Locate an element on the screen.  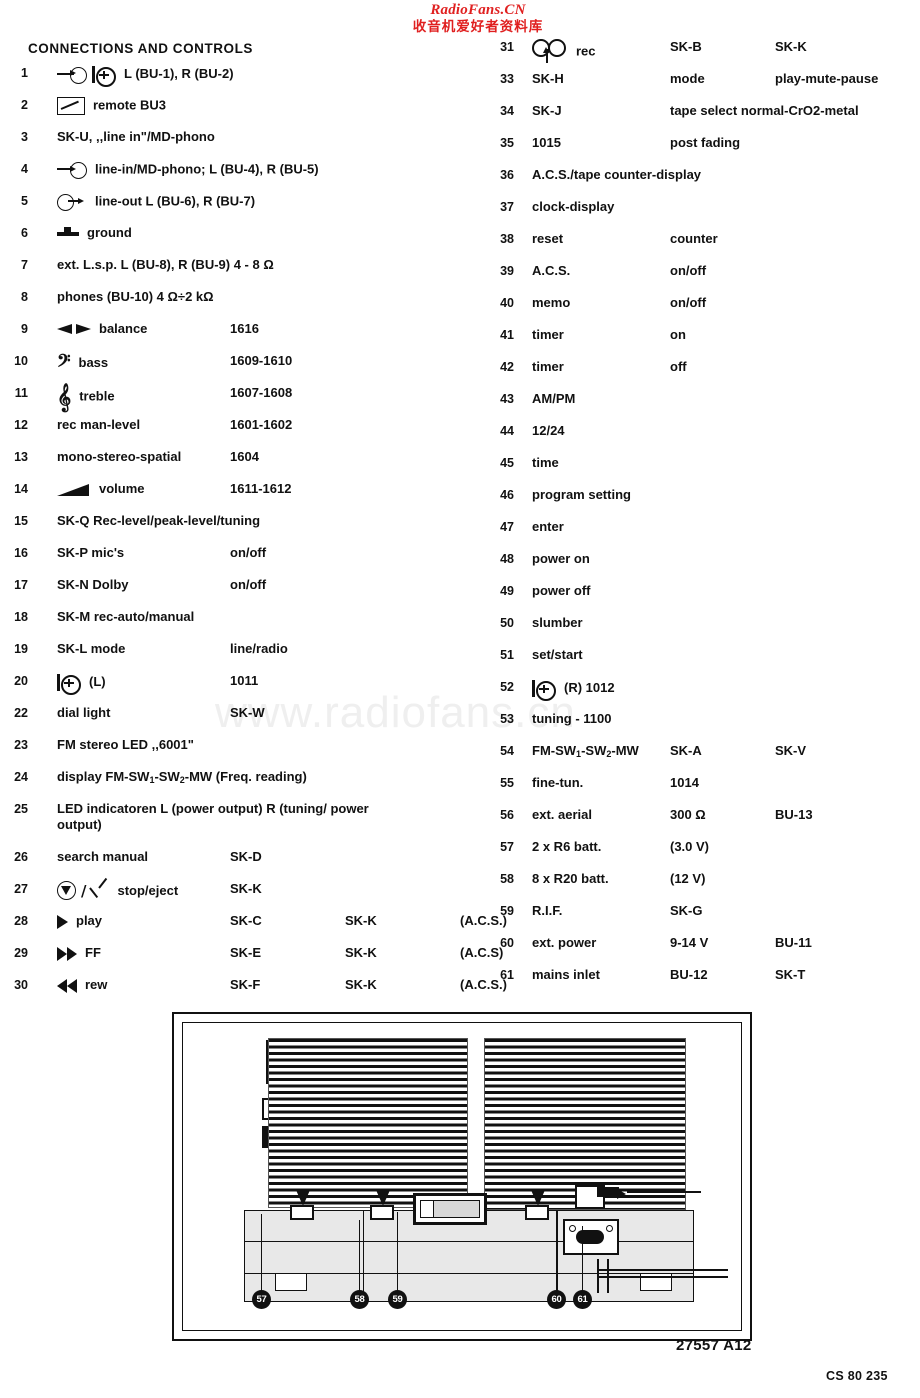
item-primary-label: search manual is located at coordinates (102, 856).